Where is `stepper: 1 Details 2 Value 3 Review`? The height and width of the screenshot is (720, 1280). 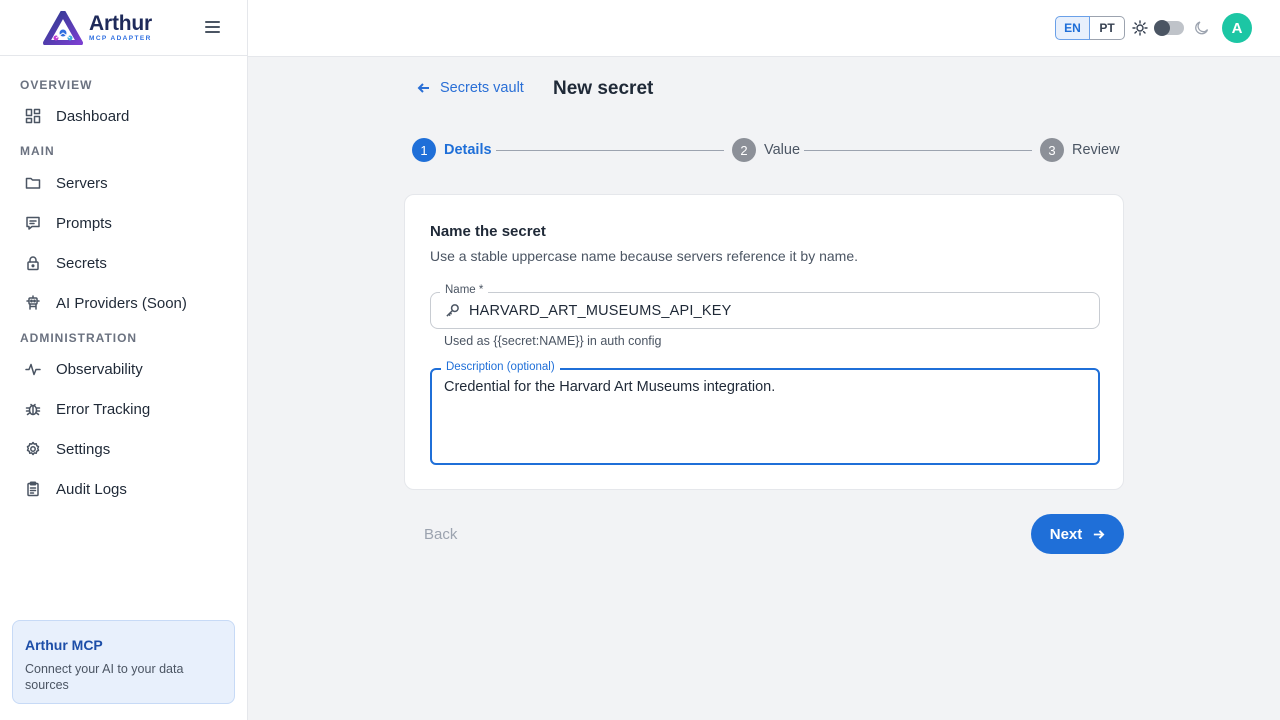
stepper: 1 Details 2 Value 3 Review is located at coordinates (766, 150).